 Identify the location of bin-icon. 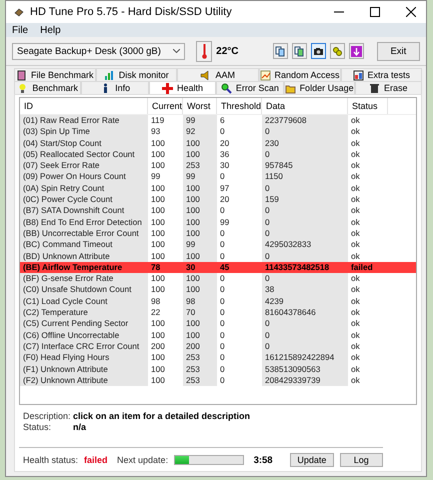
(374, 88).